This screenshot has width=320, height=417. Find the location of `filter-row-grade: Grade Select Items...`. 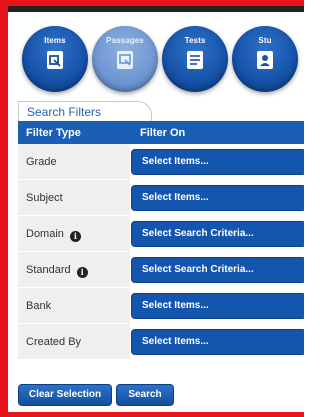

filter-row-grade: Grade Select Items... is located at coordinates (161, 162).